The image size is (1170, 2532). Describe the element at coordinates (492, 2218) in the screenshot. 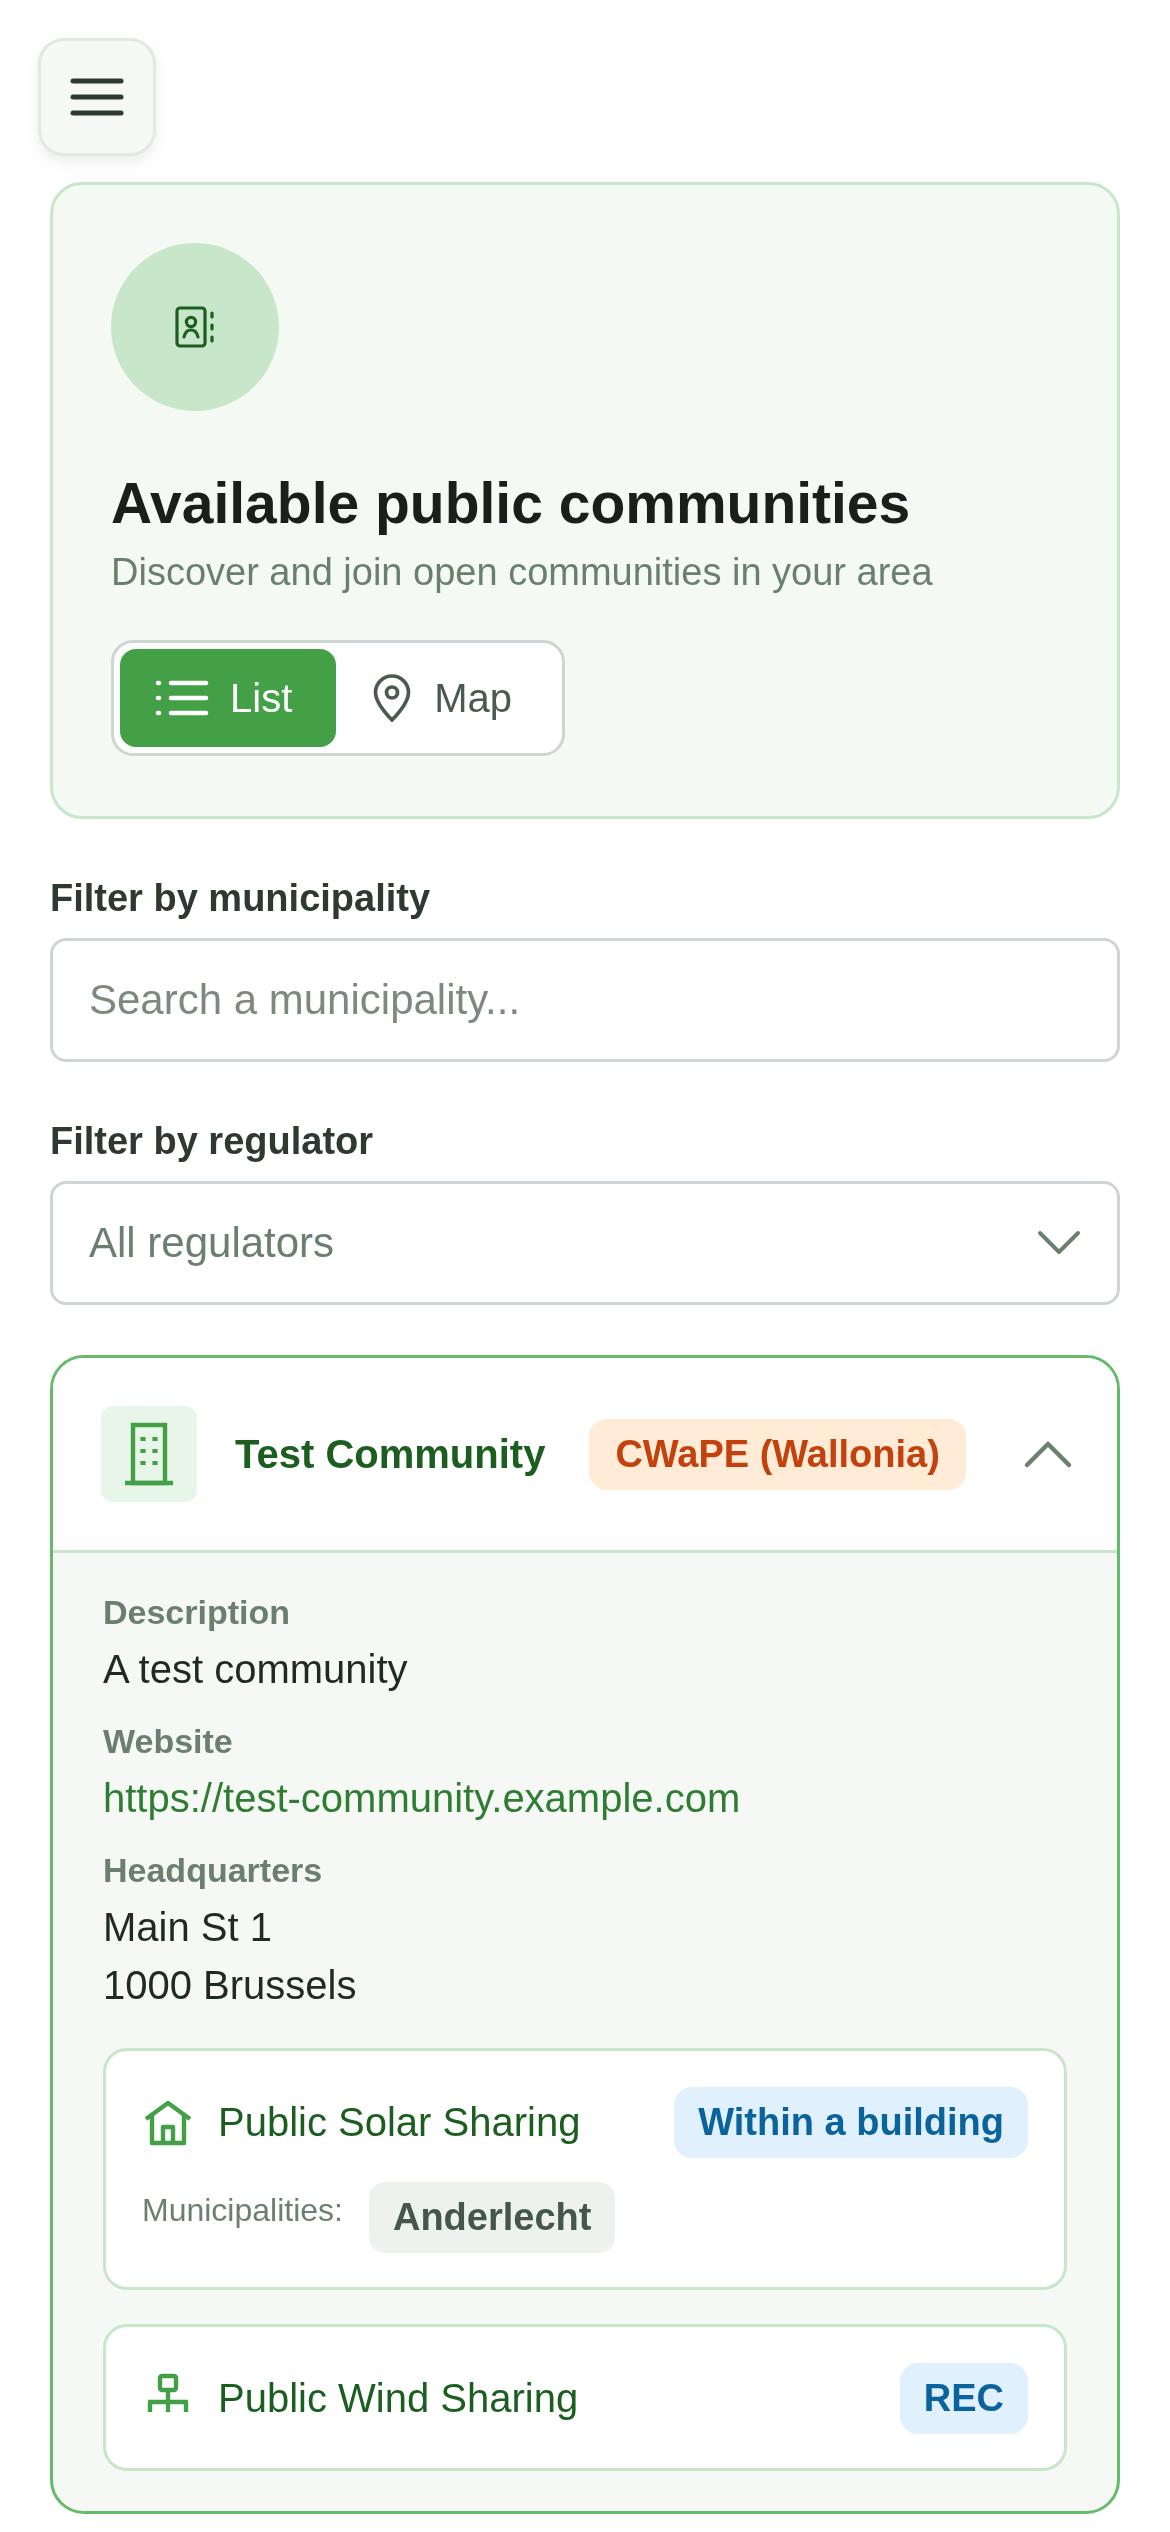

I see `municipality-tag: Anderlecht` at that location.